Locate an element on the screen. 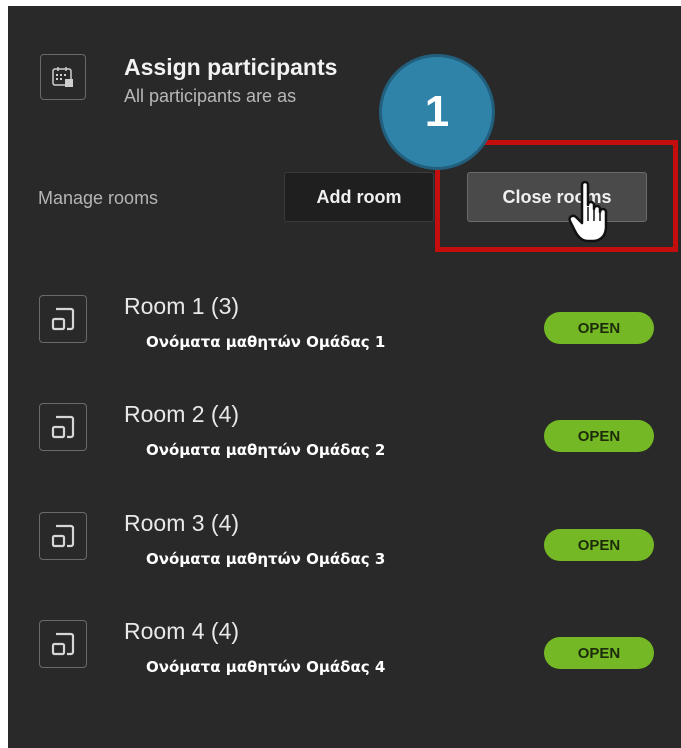 This screenshot has height=748, width=681. add-room-button: Add room is located at coordinates (359, 197).